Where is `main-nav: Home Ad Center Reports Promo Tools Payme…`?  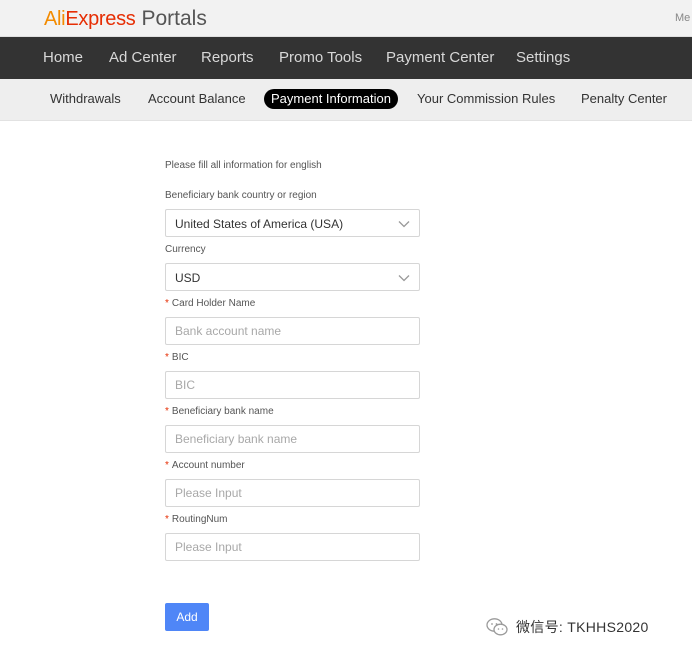 main-nav: Home Ad Center Reports Promo Tools Payme… is located at coordinates (346, 58).